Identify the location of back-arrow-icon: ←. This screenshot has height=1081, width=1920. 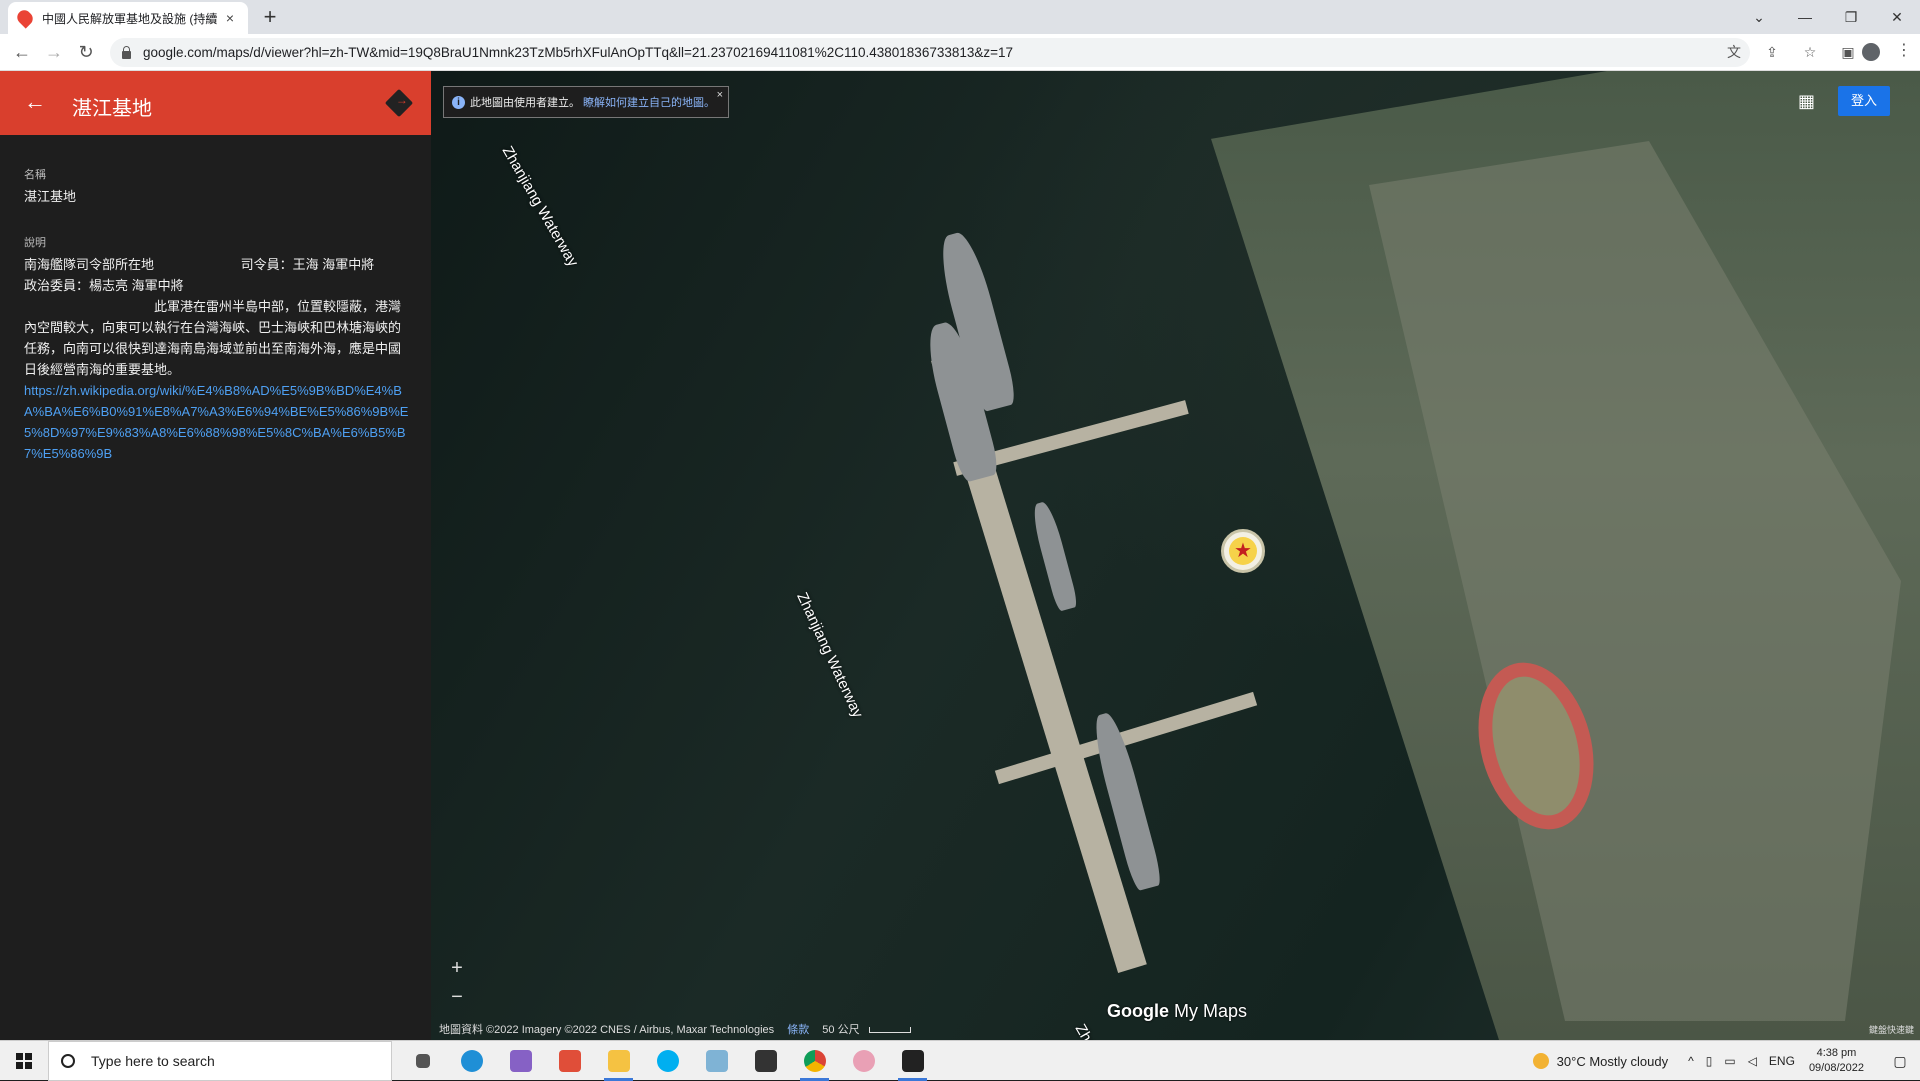
(35, 102).